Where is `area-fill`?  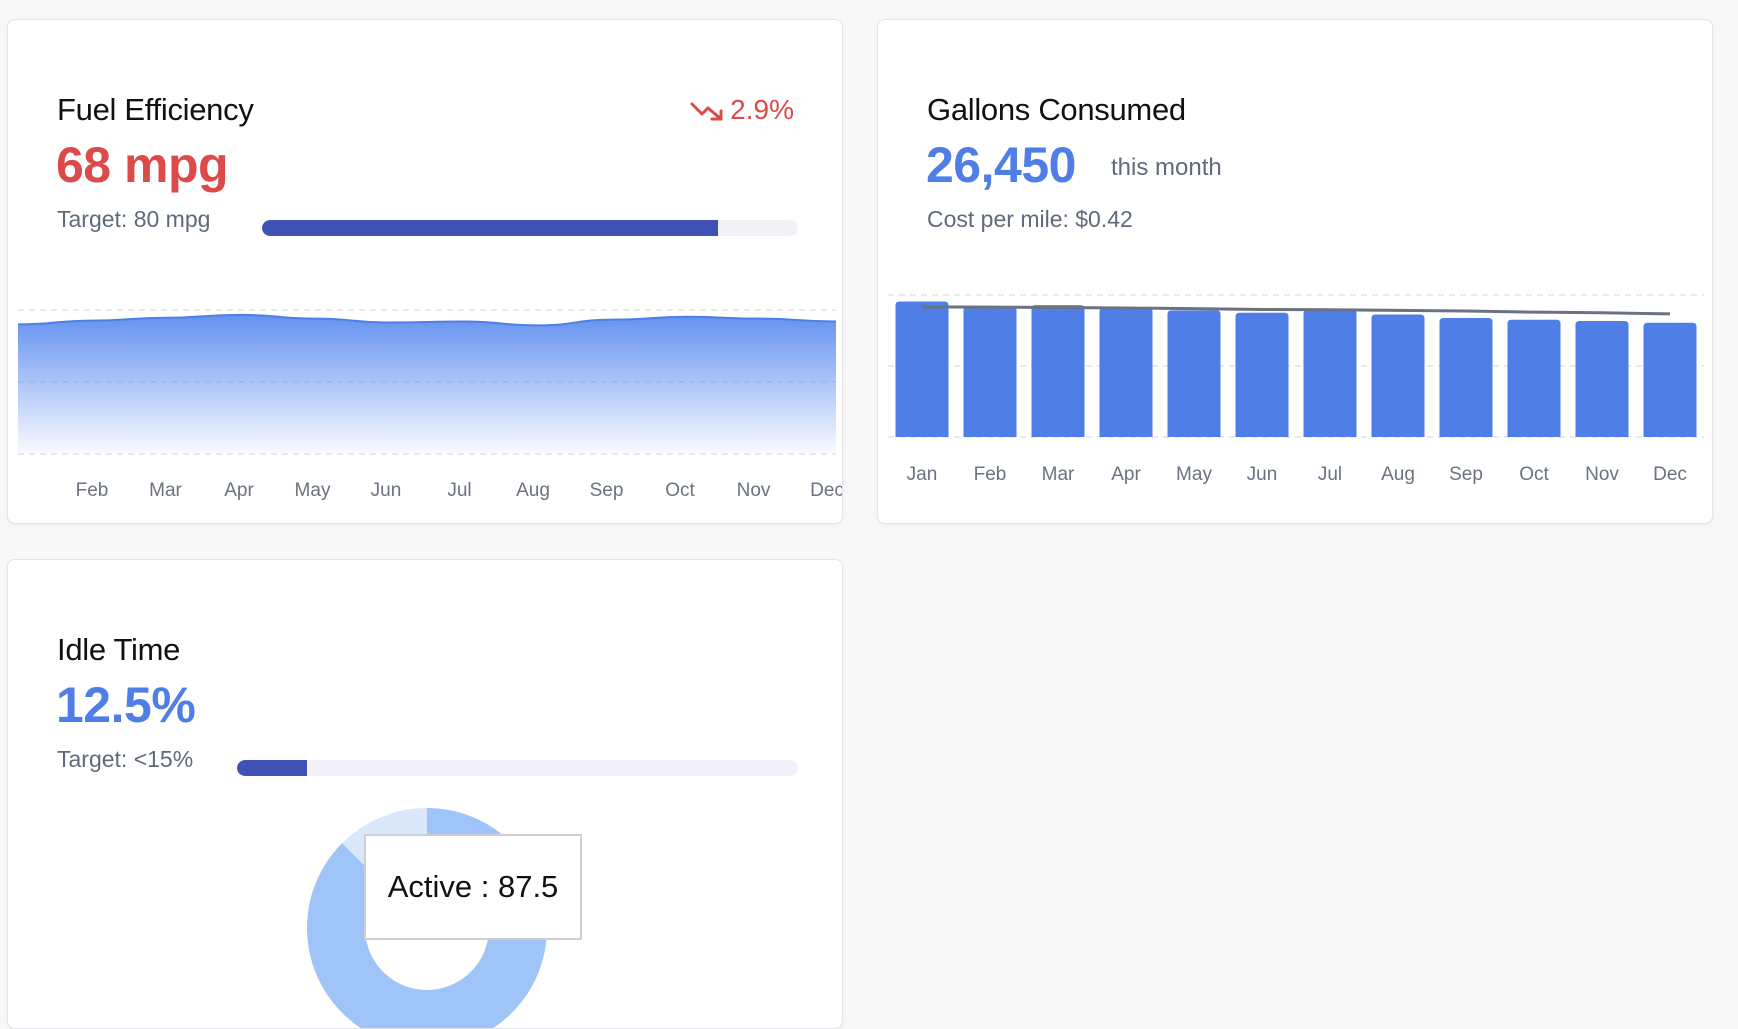
area-fill is located at coordinates (427, 384).